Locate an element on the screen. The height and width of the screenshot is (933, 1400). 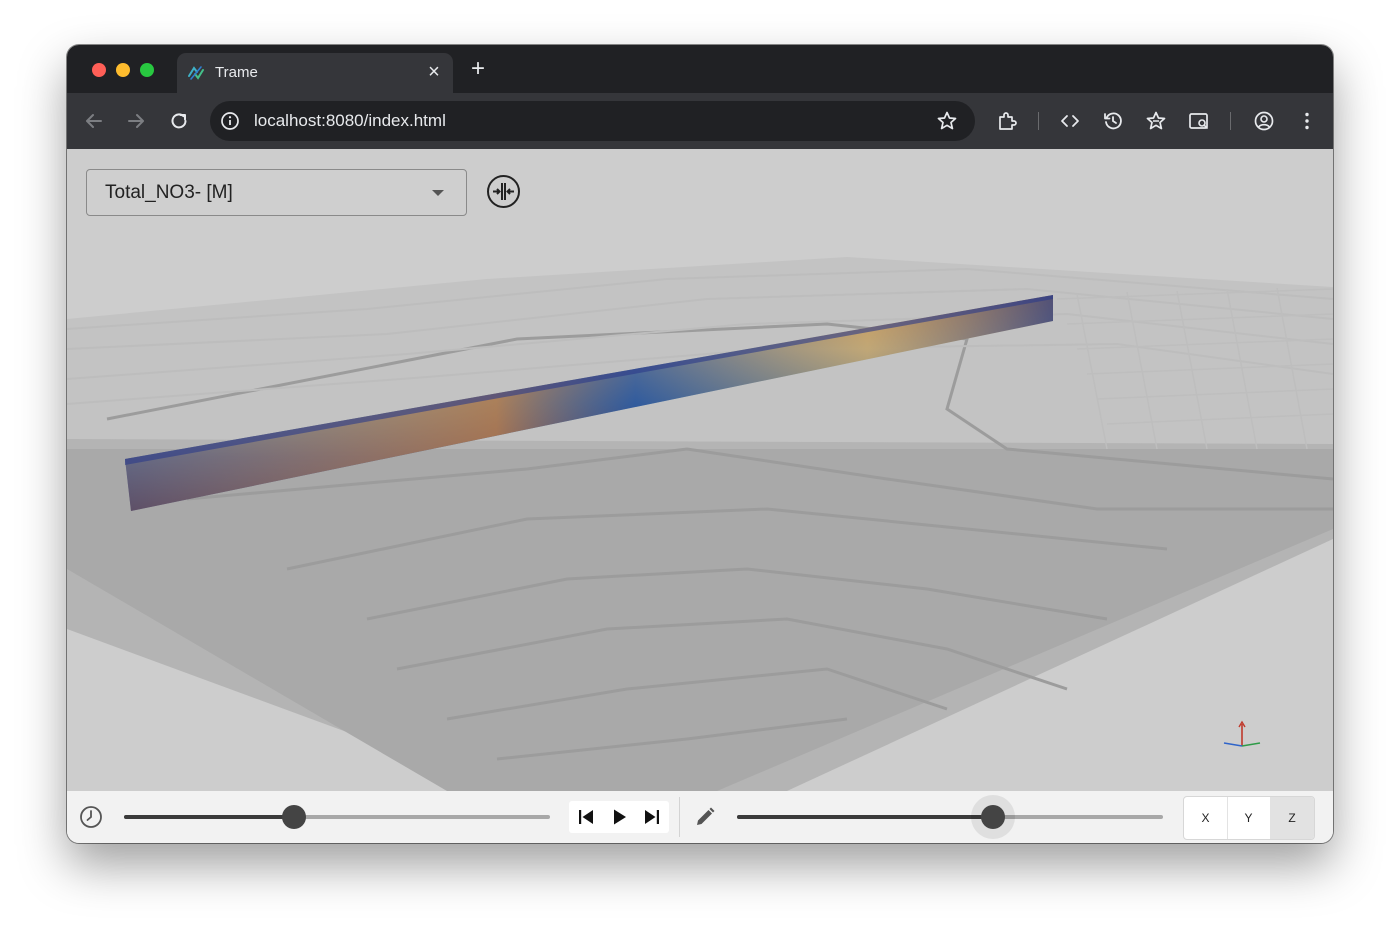
code-icon is located at coordinates (1070, 121).